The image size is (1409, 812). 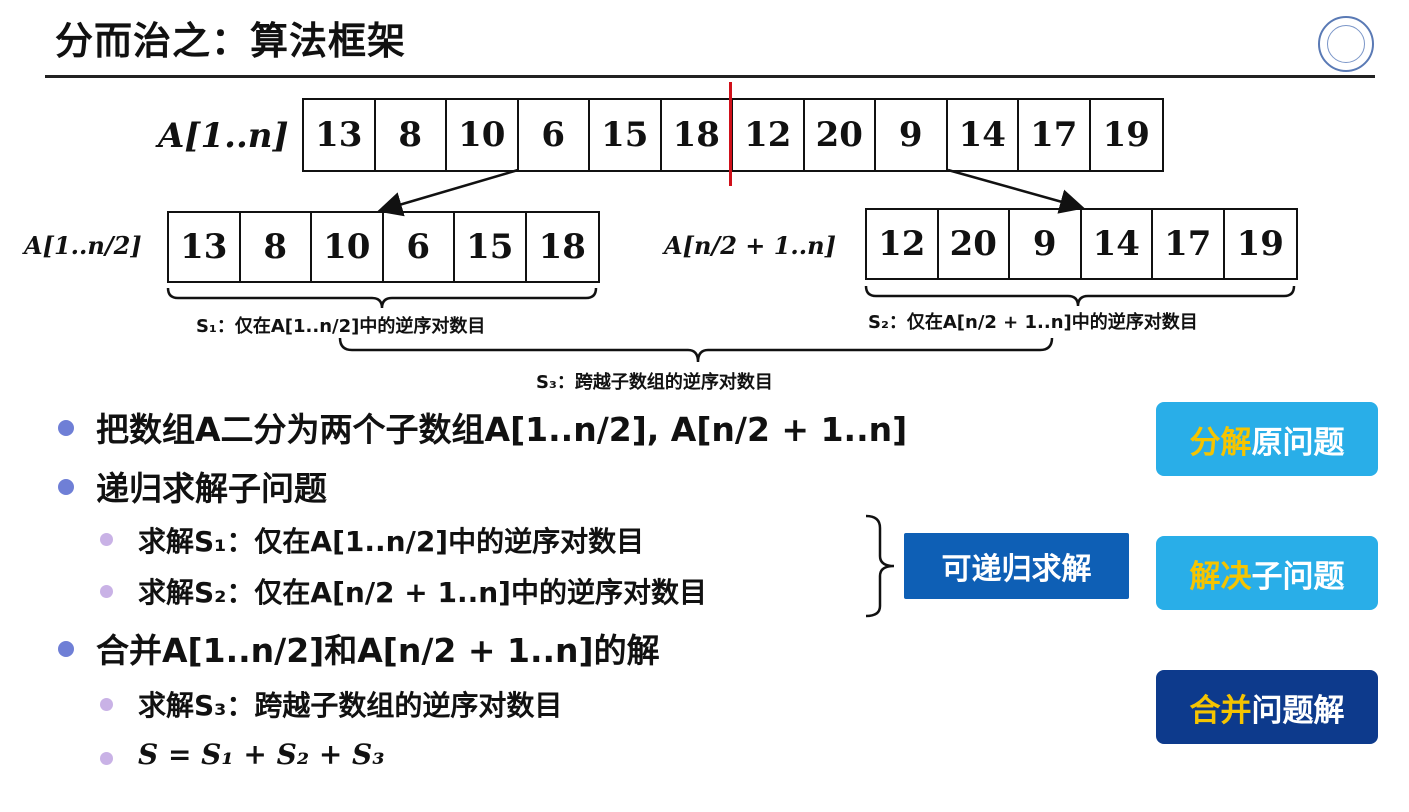 What do you see at coordinates (382, 298) in the screenshot?
I see `brace-s1` at bounding box center [382, 298].